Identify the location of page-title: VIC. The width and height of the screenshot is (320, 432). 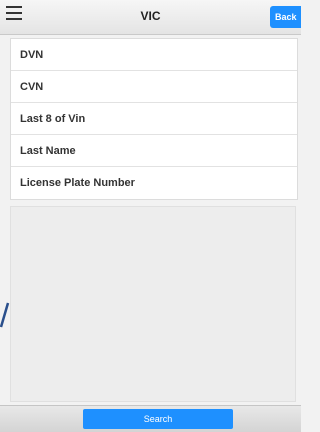
(150, 16).